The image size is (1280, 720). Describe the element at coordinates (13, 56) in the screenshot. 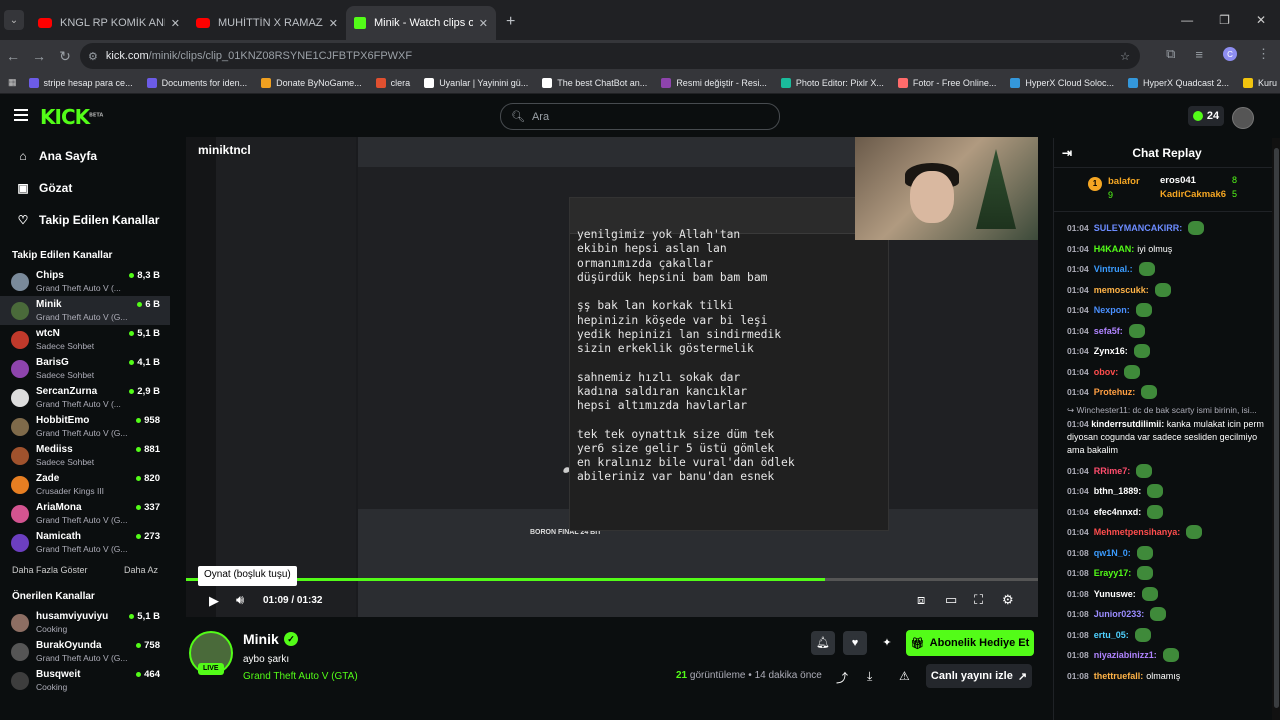

I see `back-icon: ←` at that location.